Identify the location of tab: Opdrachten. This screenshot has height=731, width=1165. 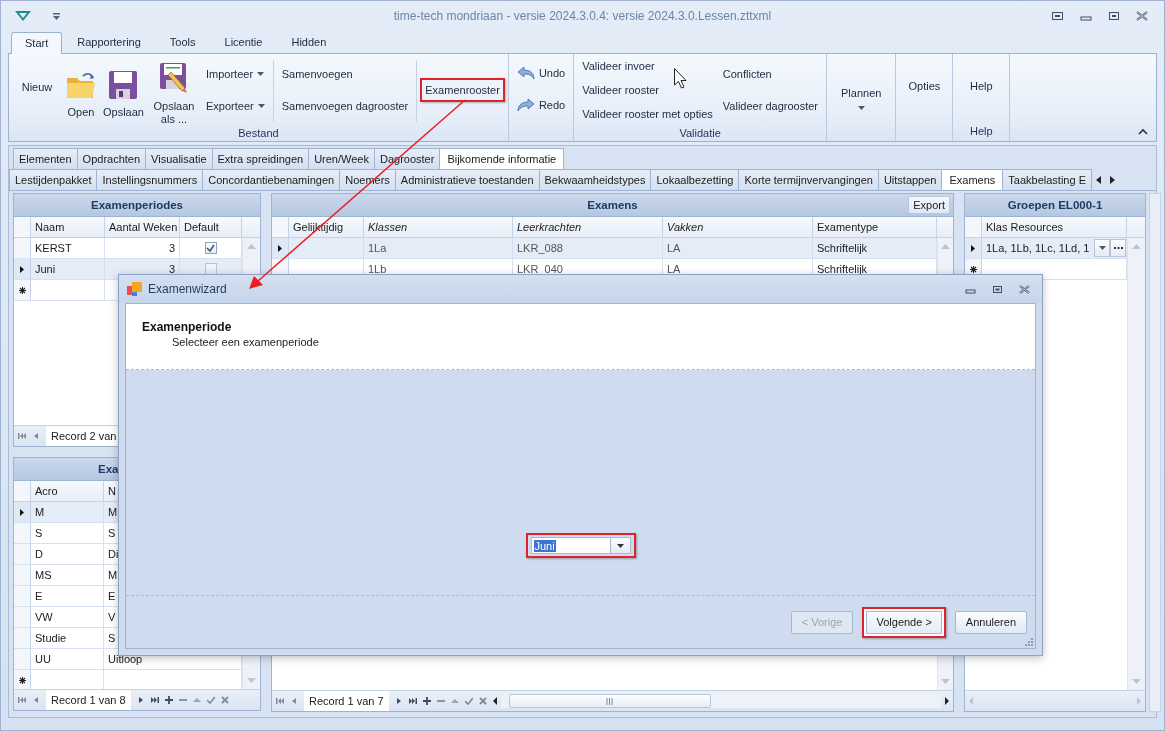
(111, 158).